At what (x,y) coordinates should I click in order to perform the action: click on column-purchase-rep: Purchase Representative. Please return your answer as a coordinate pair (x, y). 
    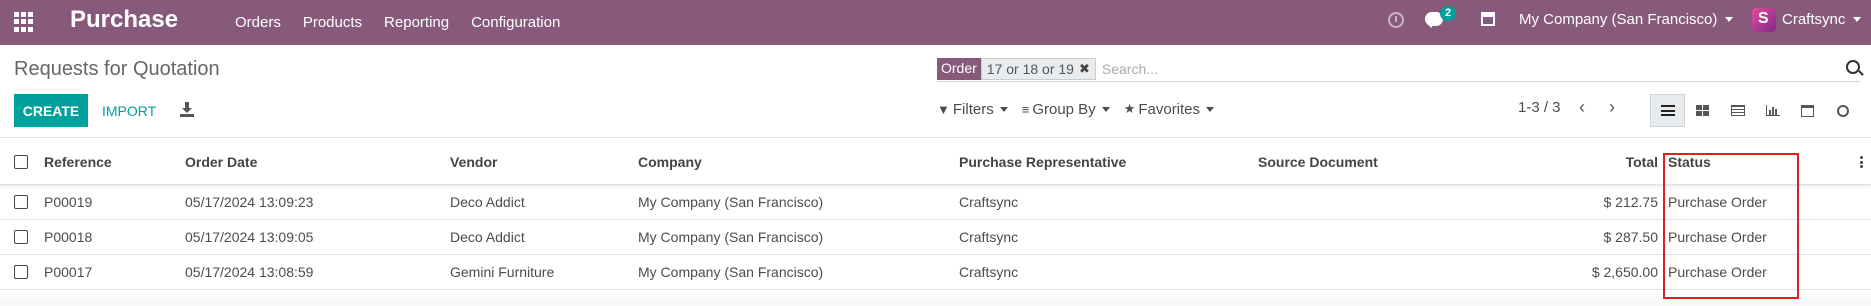
    Looking at the image, I should click on (1042, 161).